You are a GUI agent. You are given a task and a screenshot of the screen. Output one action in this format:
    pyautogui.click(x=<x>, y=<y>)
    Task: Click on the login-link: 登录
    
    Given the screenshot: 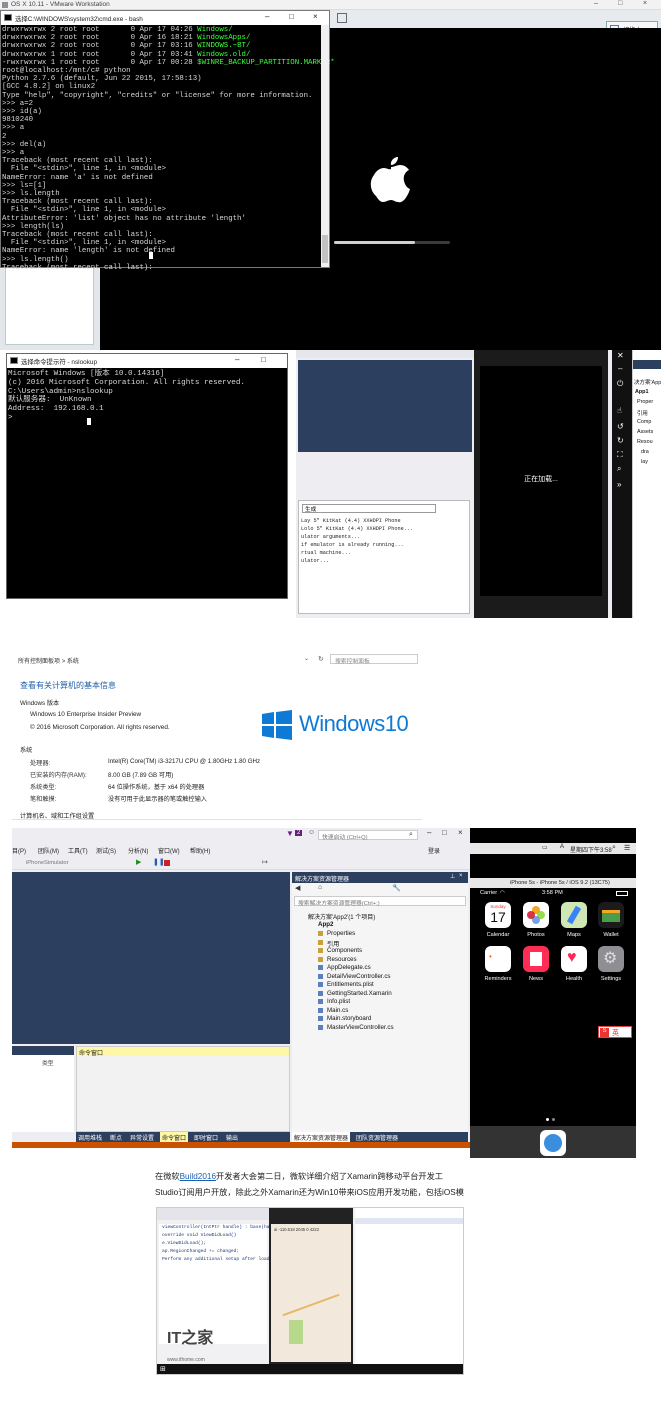 What is the action you would take?
    pyautogui.click(x=434, y=850)
    